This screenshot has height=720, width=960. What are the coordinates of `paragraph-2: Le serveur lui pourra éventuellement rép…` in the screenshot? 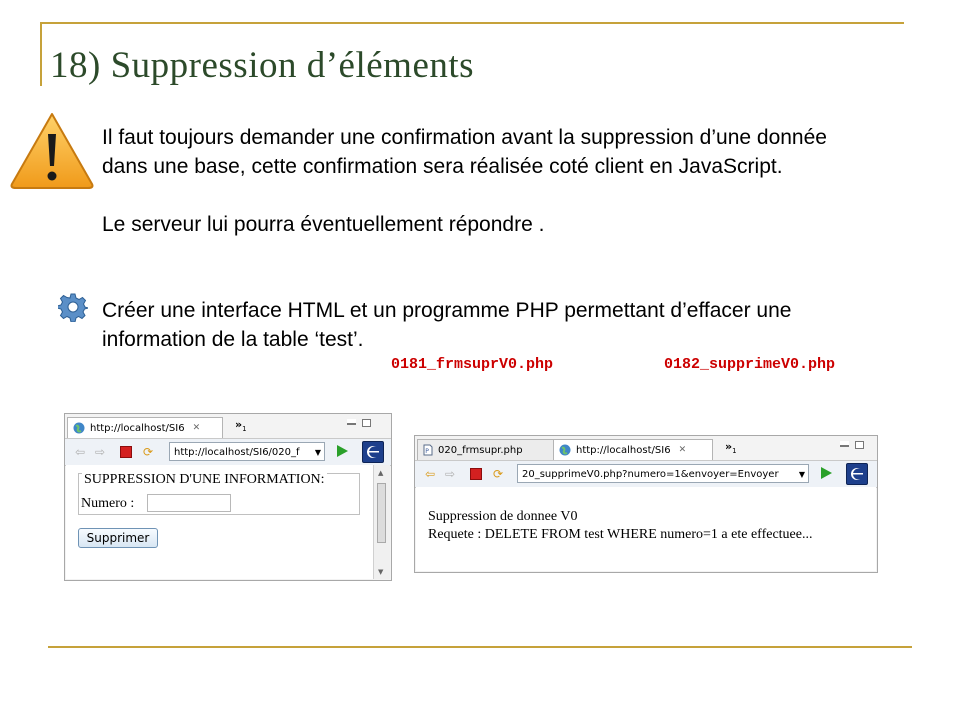 It's located at (323, 224).